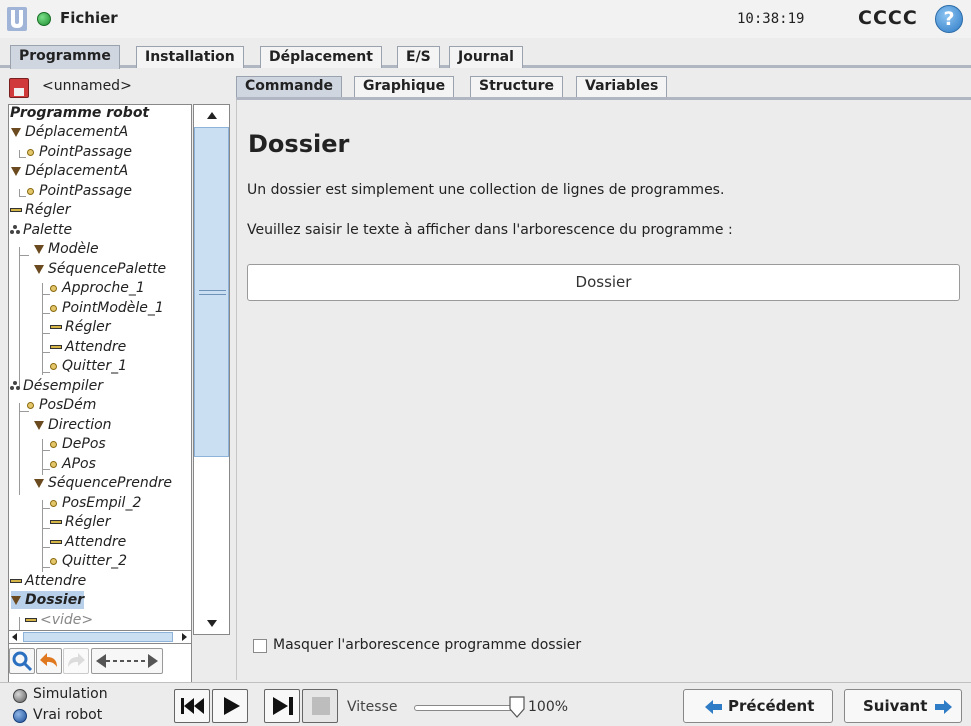  What do you see at coordinates (184, 637) in the screenshot?
I see `scroll-right-icon` at bounding box center [184, 637].